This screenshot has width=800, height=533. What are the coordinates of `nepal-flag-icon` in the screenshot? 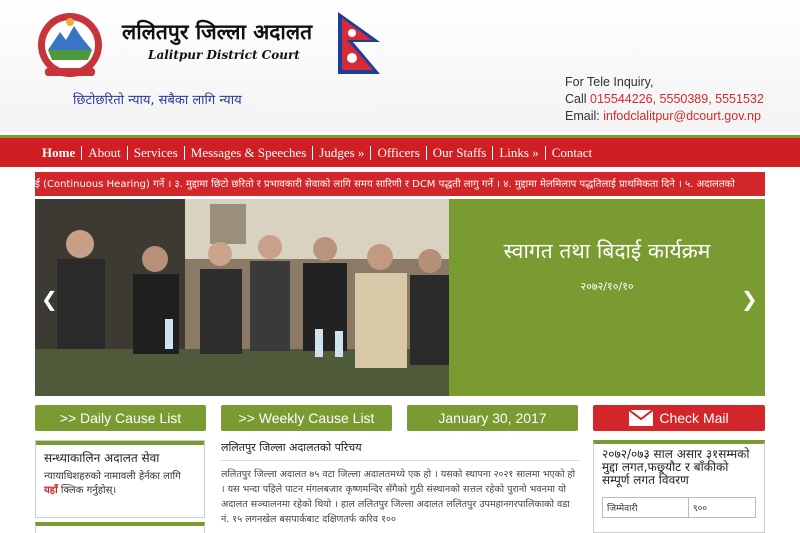 It's located at (359, 43).